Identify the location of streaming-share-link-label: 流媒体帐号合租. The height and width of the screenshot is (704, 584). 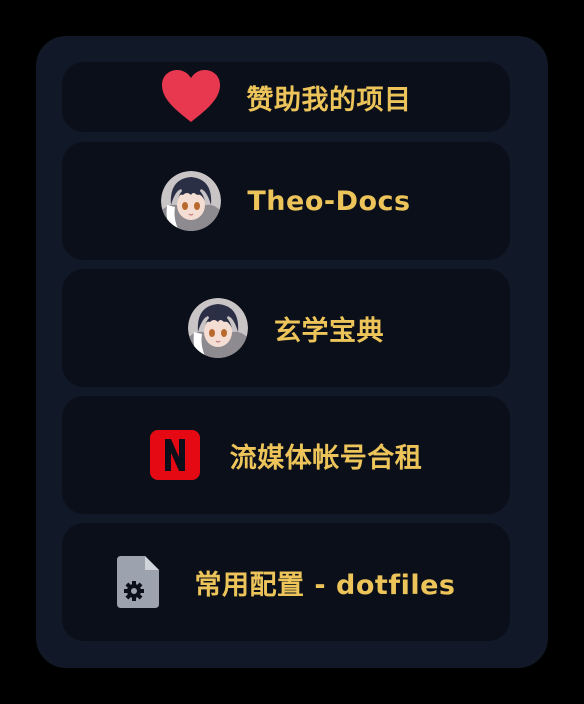
(326, 458).